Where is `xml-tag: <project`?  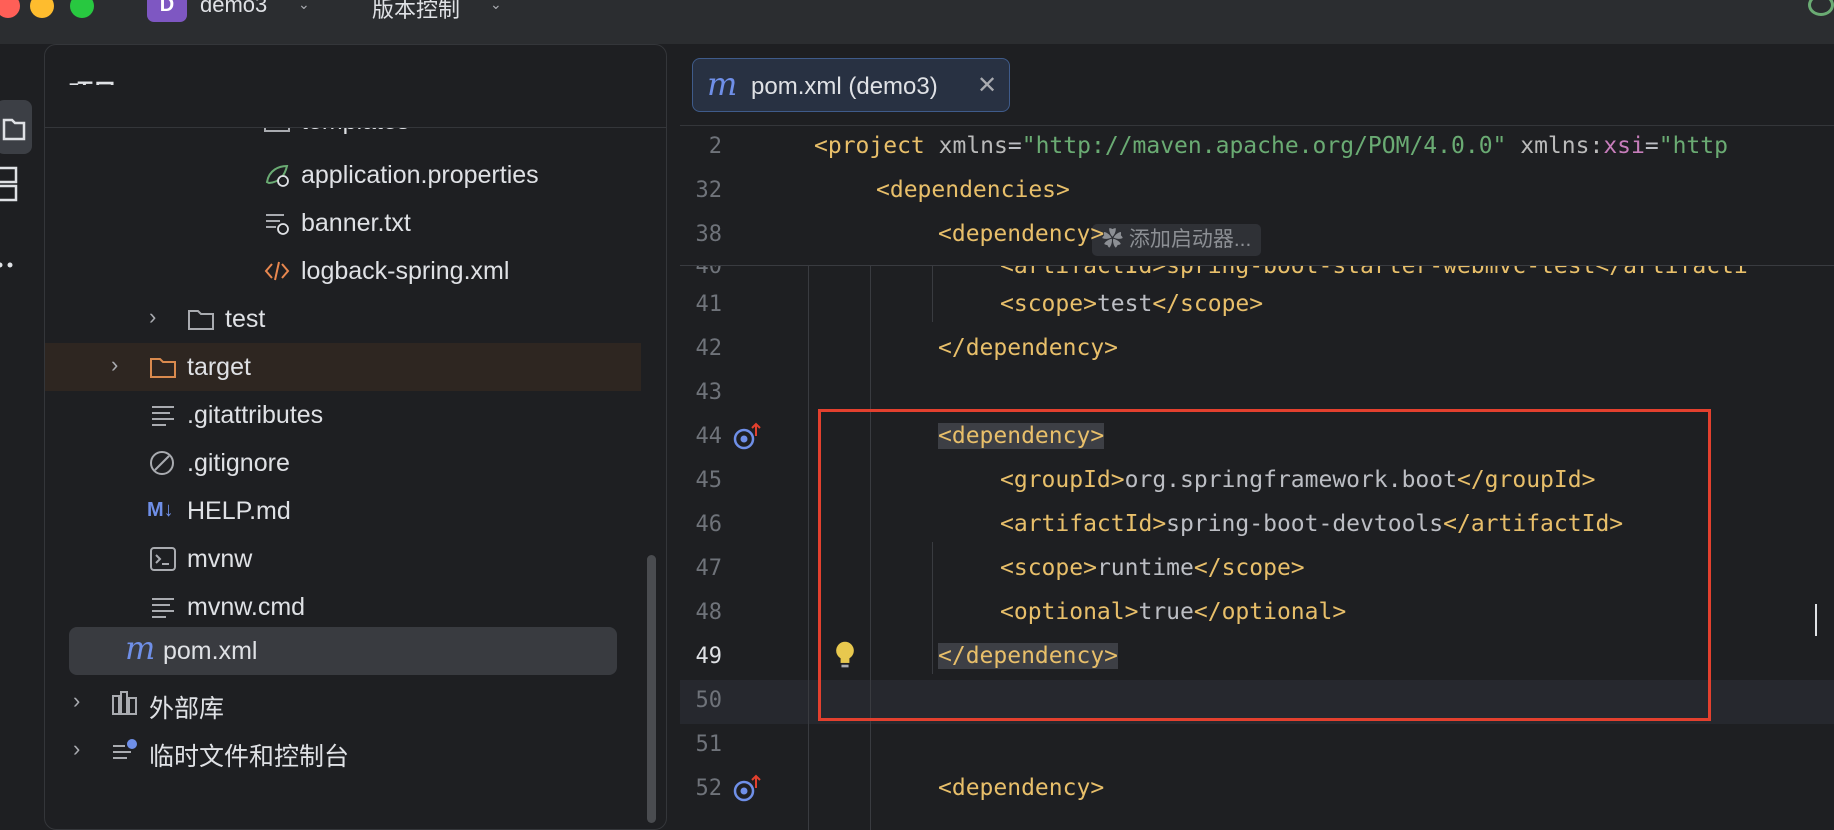
xml-tag: <project is located at coordinates (869, 146).